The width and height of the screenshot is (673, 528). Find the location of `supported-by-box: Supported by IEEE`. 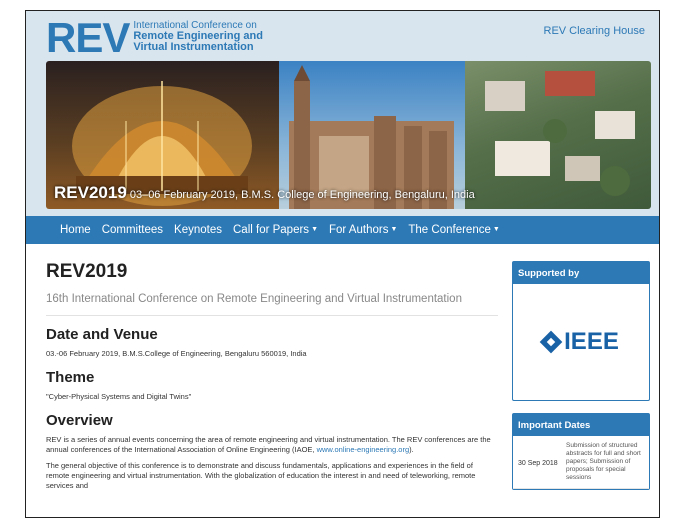

supported-by-box: Supported by IEEE is located at coordinates (581, 331).